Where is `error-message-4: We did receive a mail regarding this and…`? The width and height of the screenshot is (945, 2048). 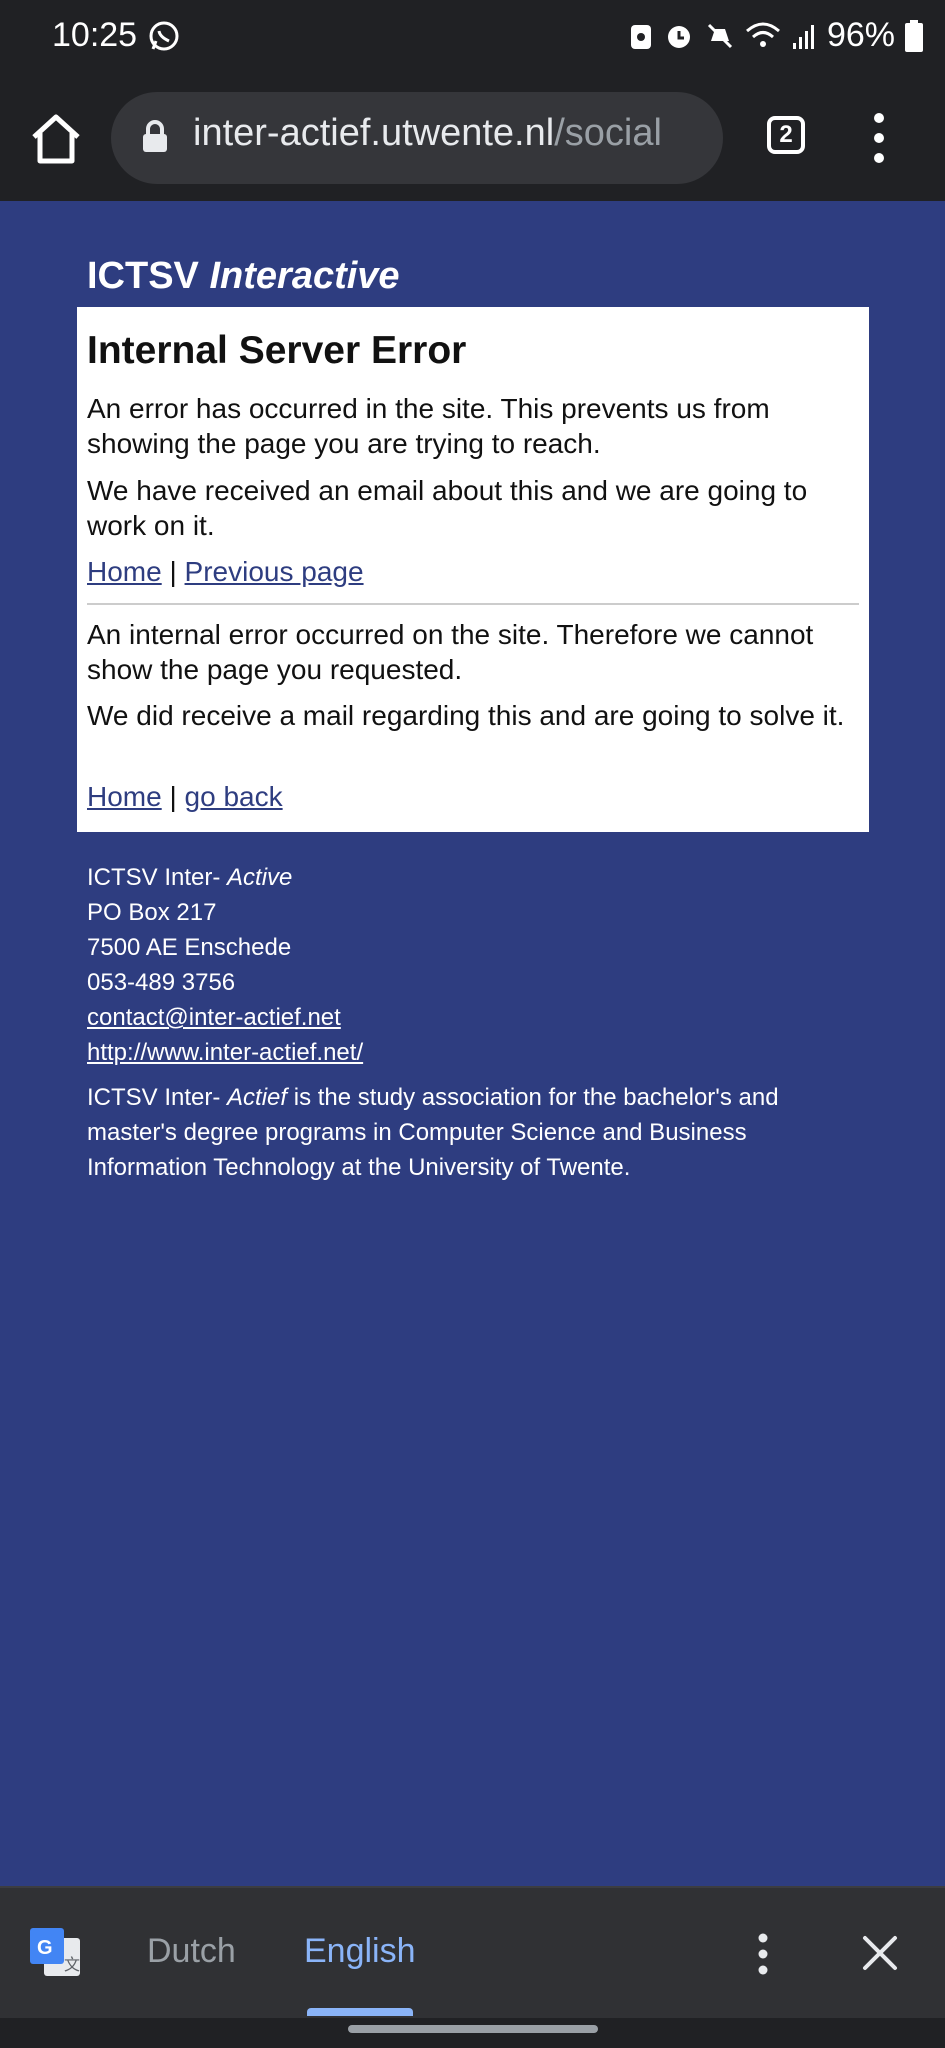
error-message-4: We did receive a mail regarding this and… is located at coordinates (466, 715).